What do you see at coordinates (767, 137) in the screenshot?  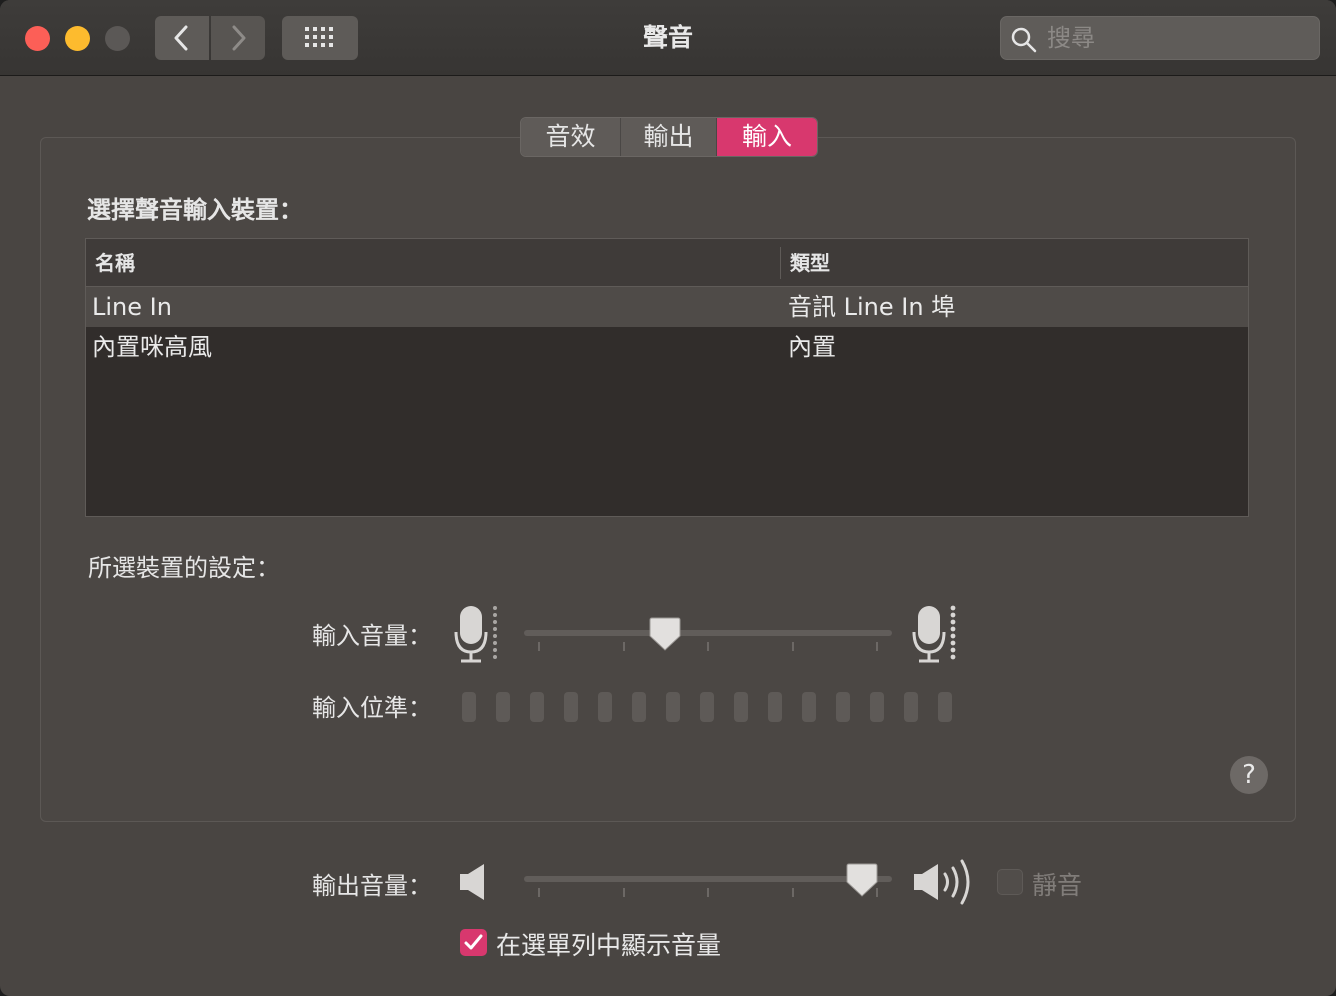 I see `tab-input: 輸入` at bounding box center [767, 137].